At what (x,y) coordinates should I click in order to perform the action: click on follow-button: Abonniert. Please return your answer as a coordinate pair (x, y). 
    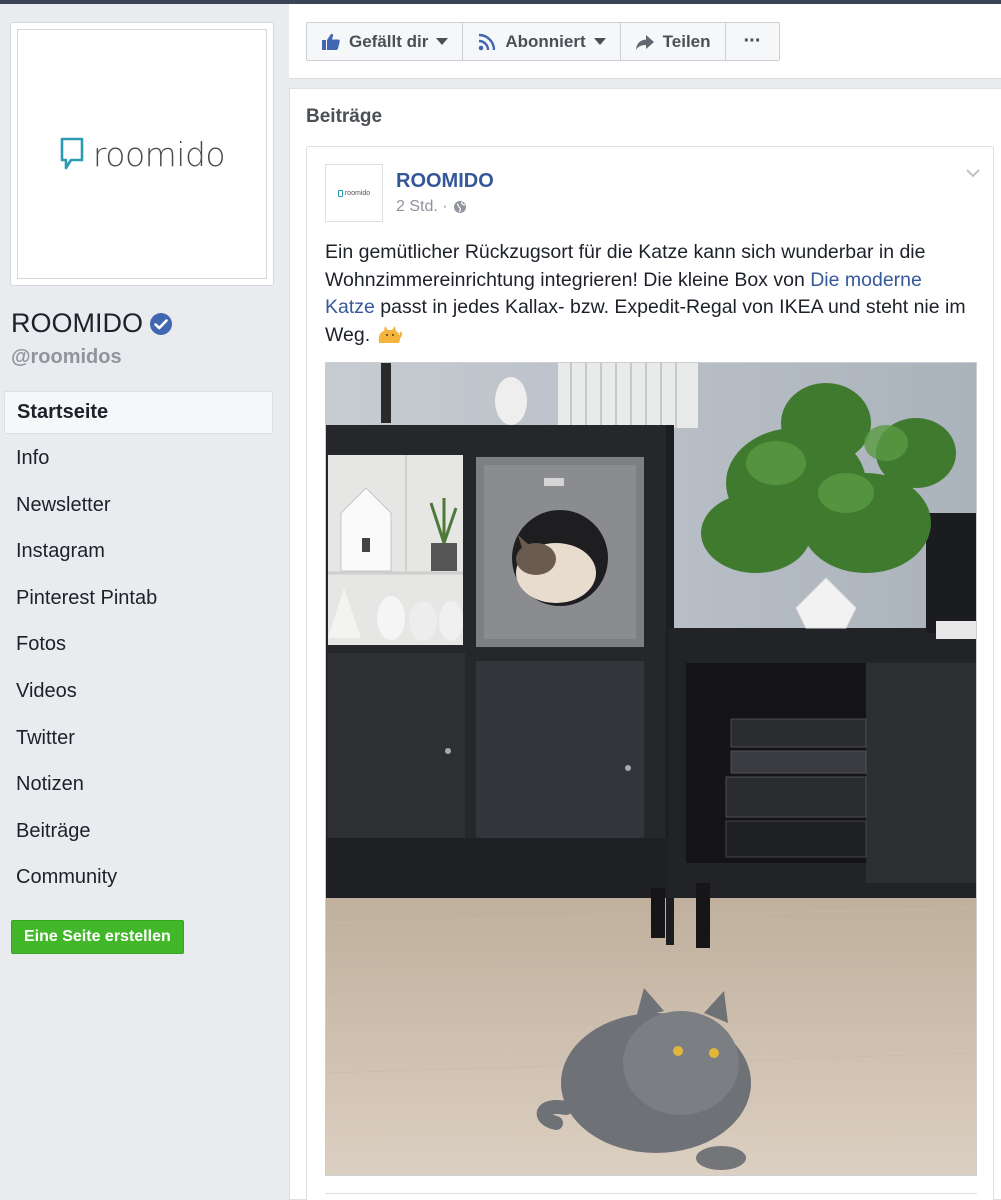
    Looking at the image, I should click on (541, 41).